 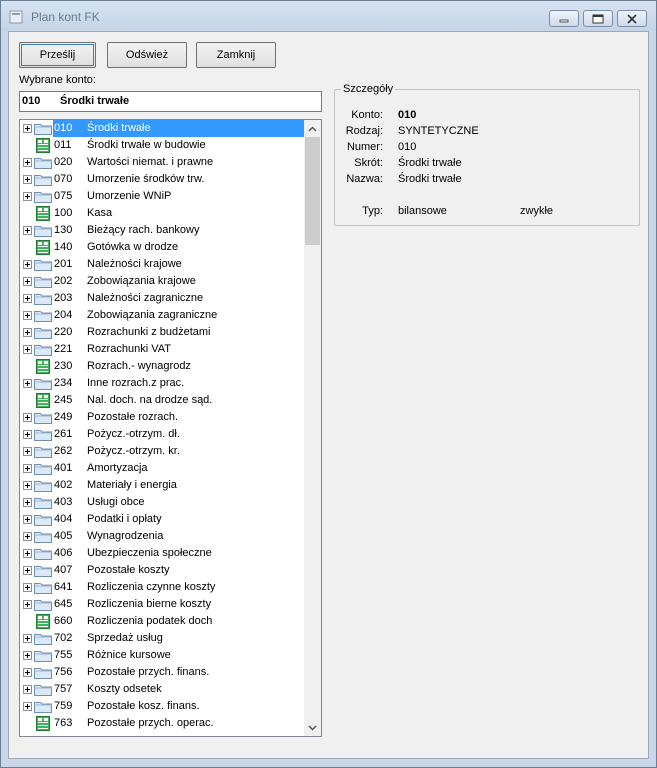 What do you see at coordinates (148, 672) in the screenshot?
I see `account-name: Pozostałe przych. finans.` at bounding box center [148, 672].